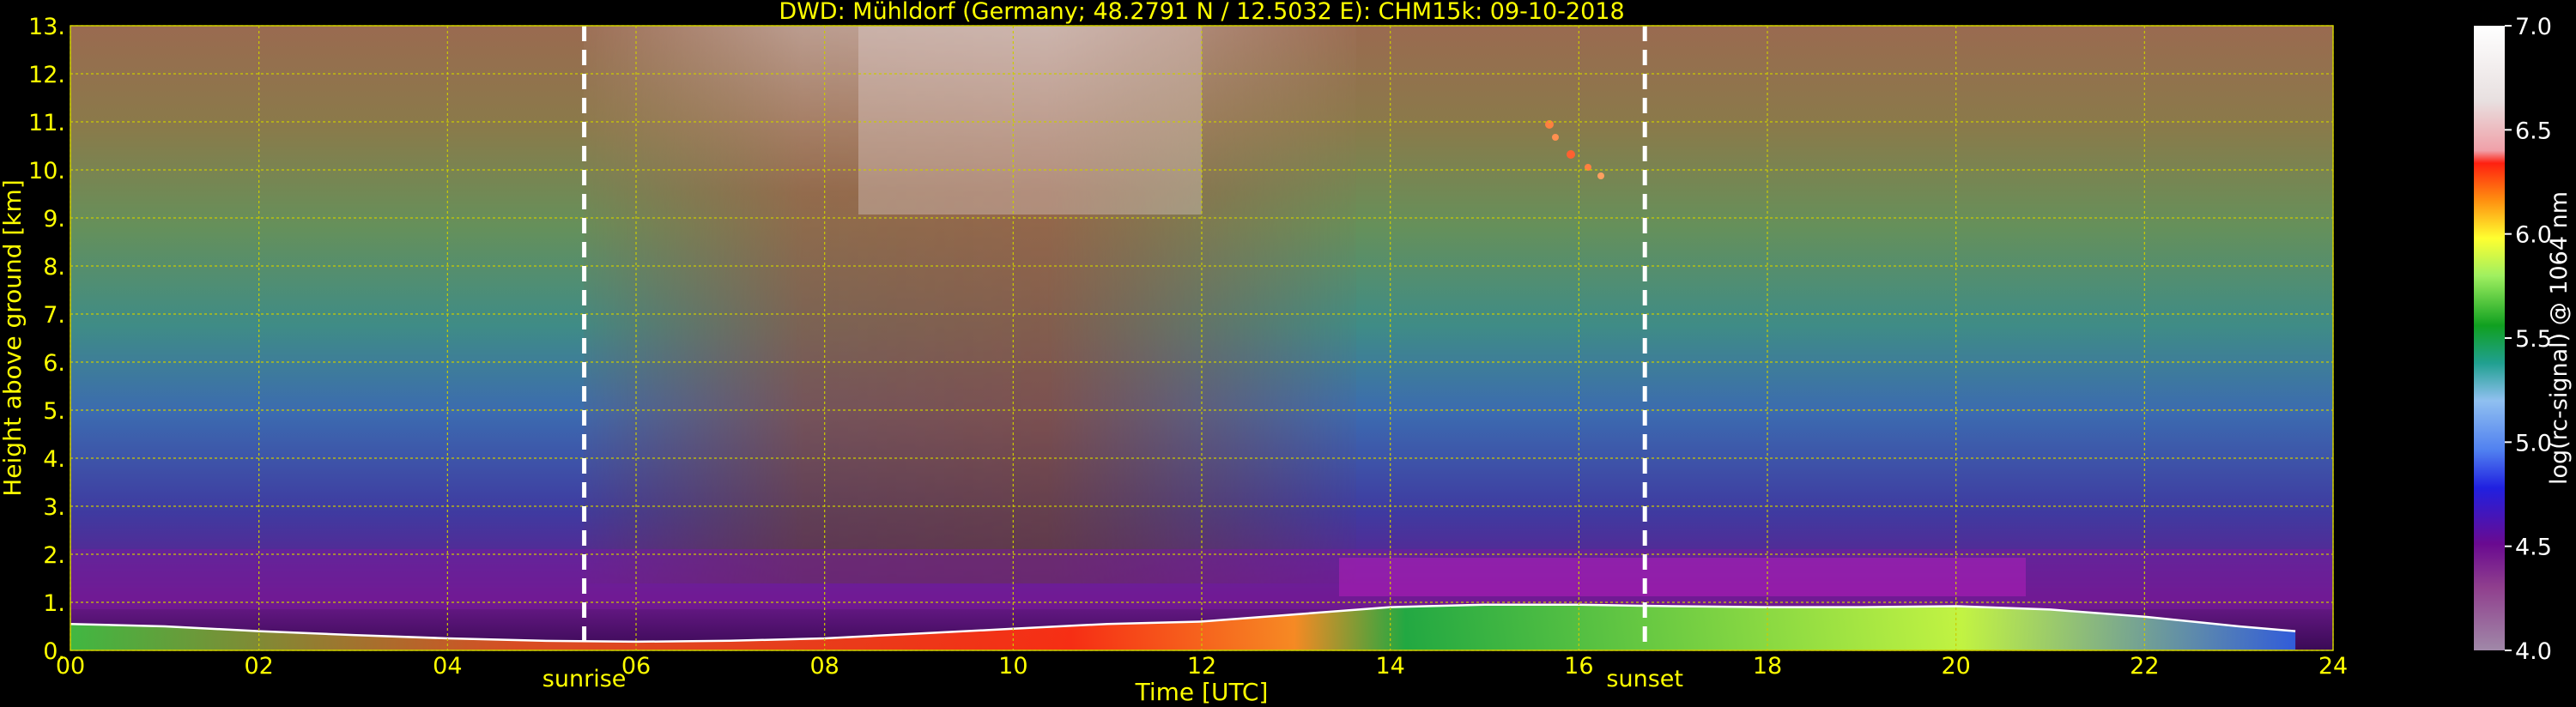 This screenshot has width=2576, height=707. I want to click on colorbar-tick-label: 6.5, so click(2533, 131).